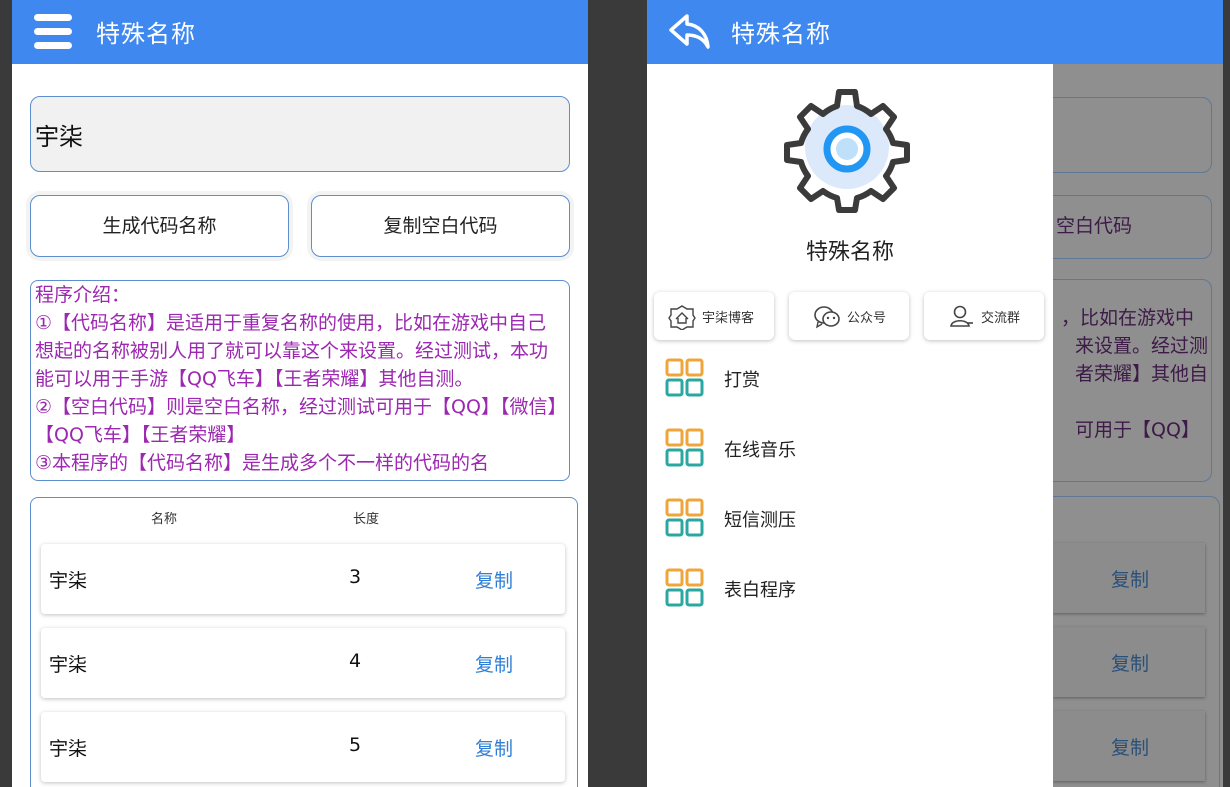 The image size is (1230, 787). I want to click on row-length: 4, so click(355, 661).